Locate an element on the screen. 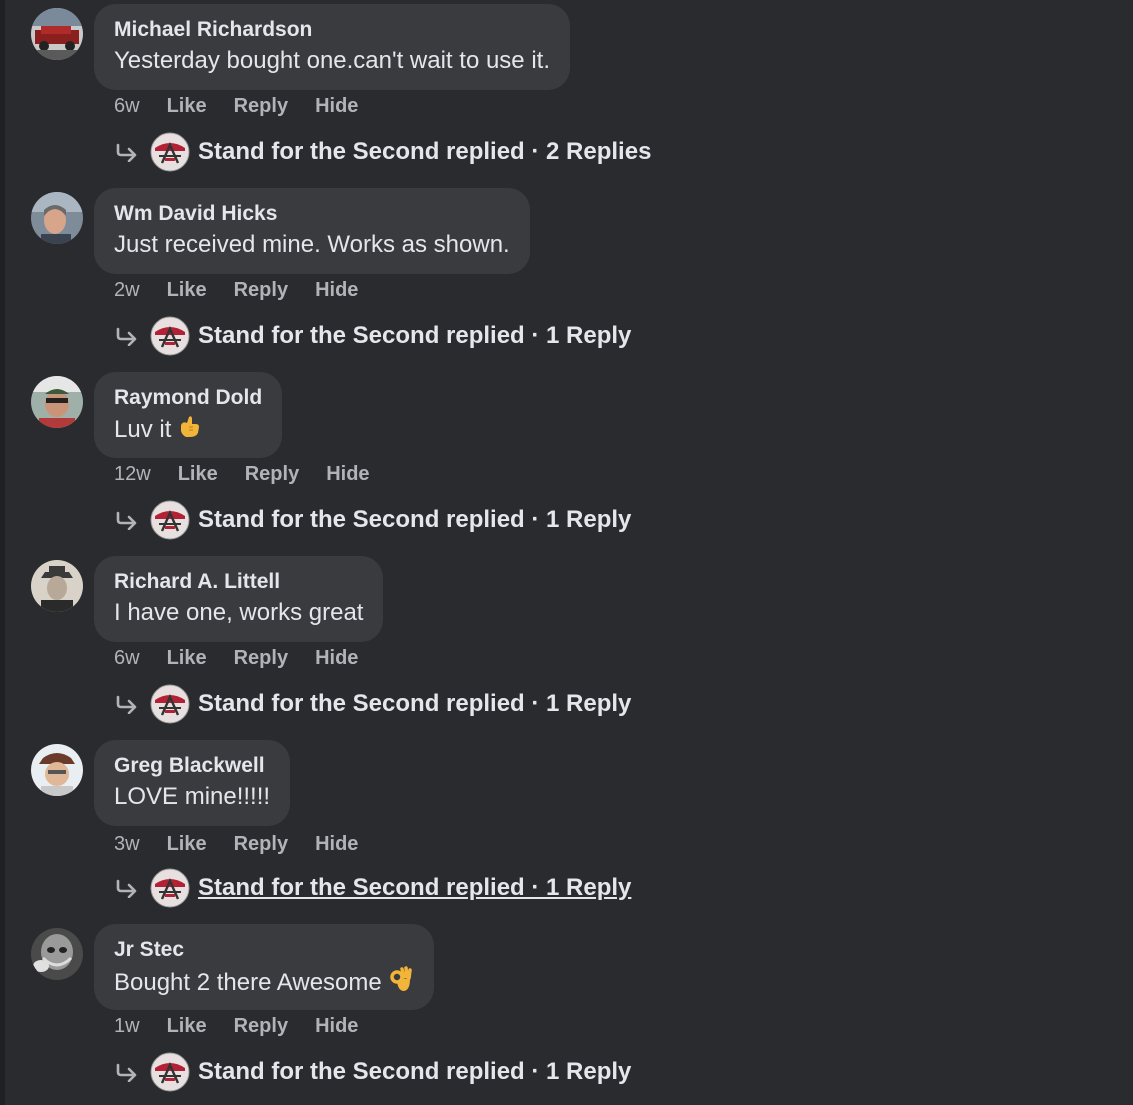 Image resolution: width=1133 pixels, height=1105 pixels. view-replies-link: Stand for the Second replied · 2 Replies is located at coordinates (382, 152).